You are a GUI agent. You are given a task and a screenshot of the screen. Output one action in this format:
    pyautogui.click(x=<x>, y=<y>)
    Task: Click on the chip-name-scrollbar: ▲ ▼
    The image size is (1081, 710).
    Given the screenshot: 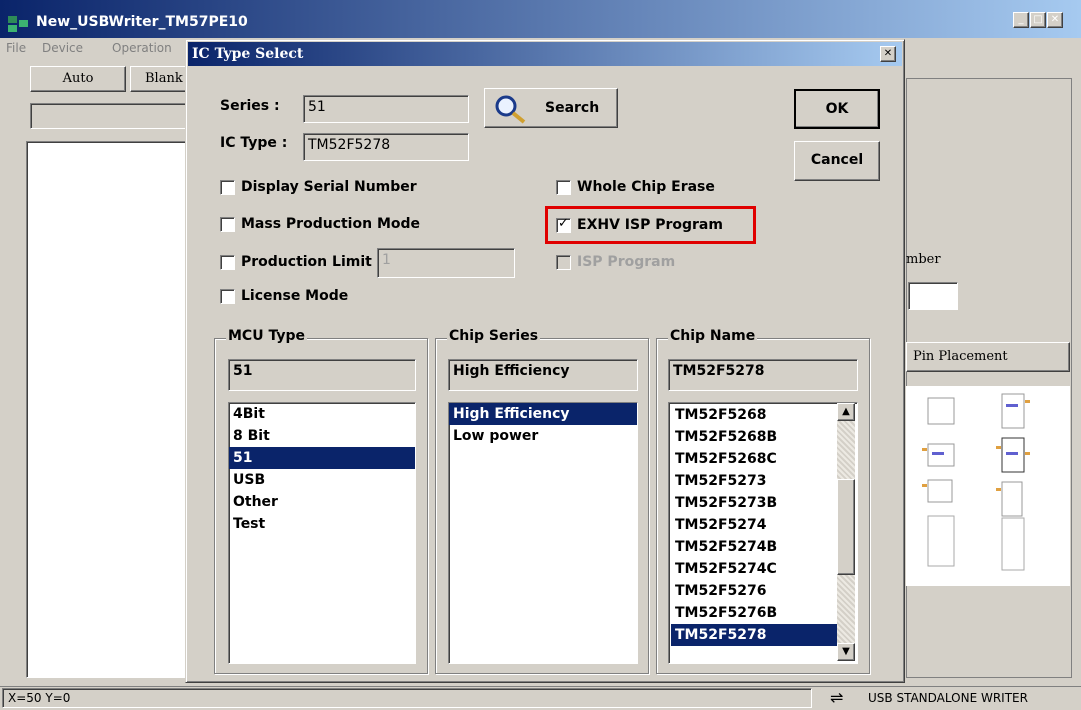 What is the action you would take?
    pyautogui.click(x=846, y=532)
    